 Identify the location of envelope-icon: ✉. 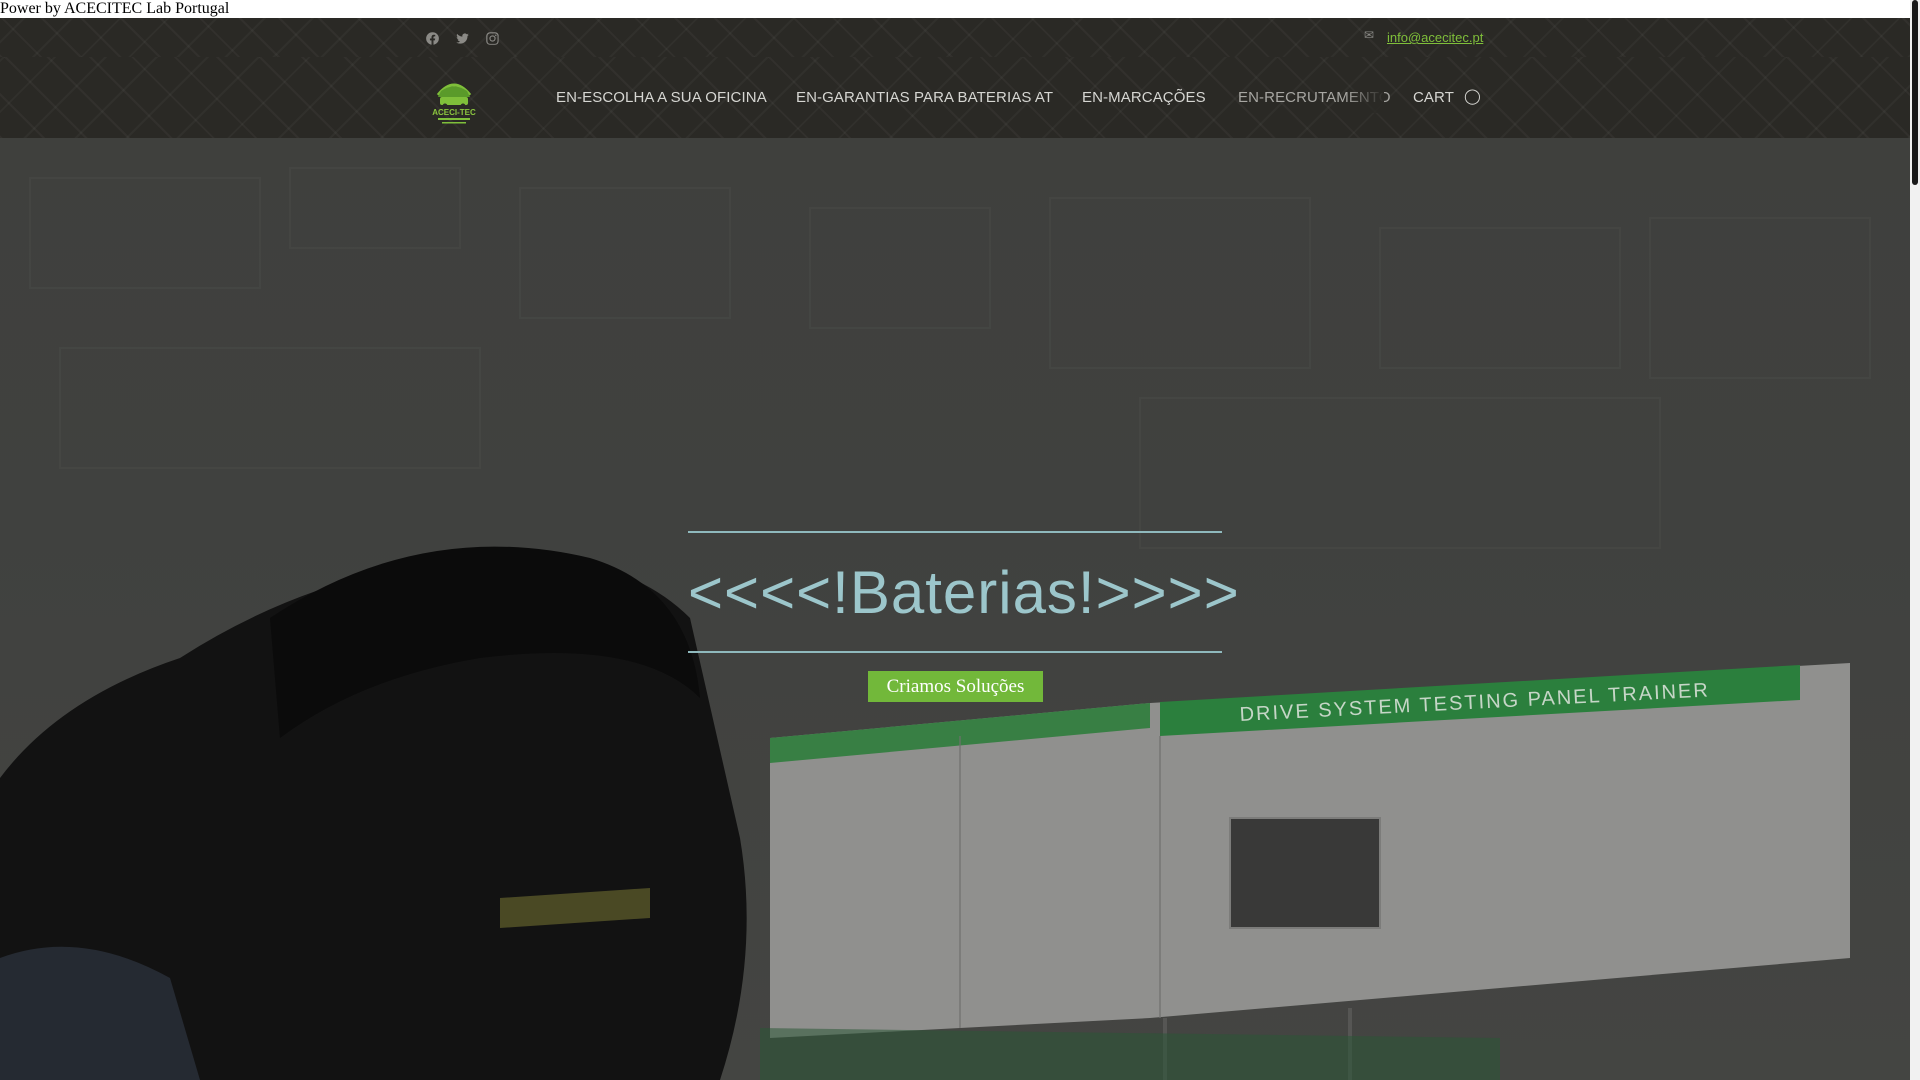
(1369, 35).